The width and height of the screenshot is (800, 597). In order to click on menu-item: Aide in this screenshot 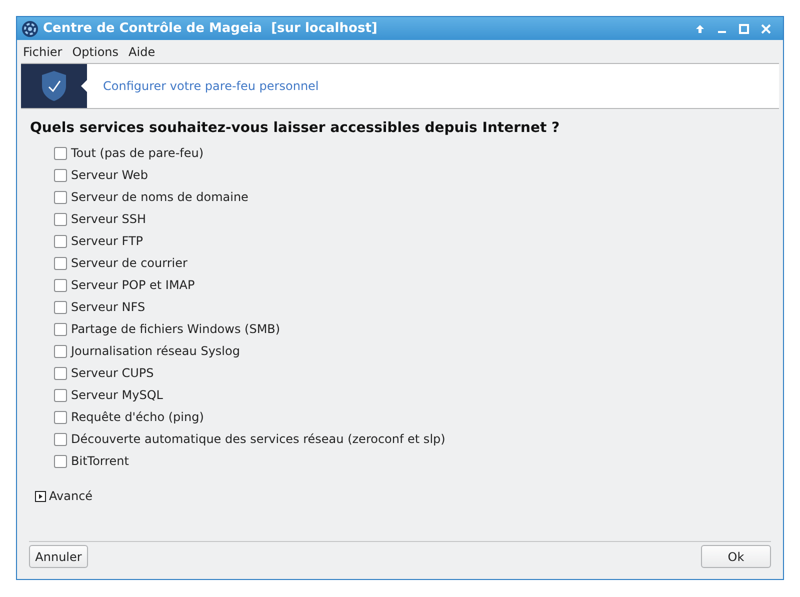, I will do `click(142, 52)`.